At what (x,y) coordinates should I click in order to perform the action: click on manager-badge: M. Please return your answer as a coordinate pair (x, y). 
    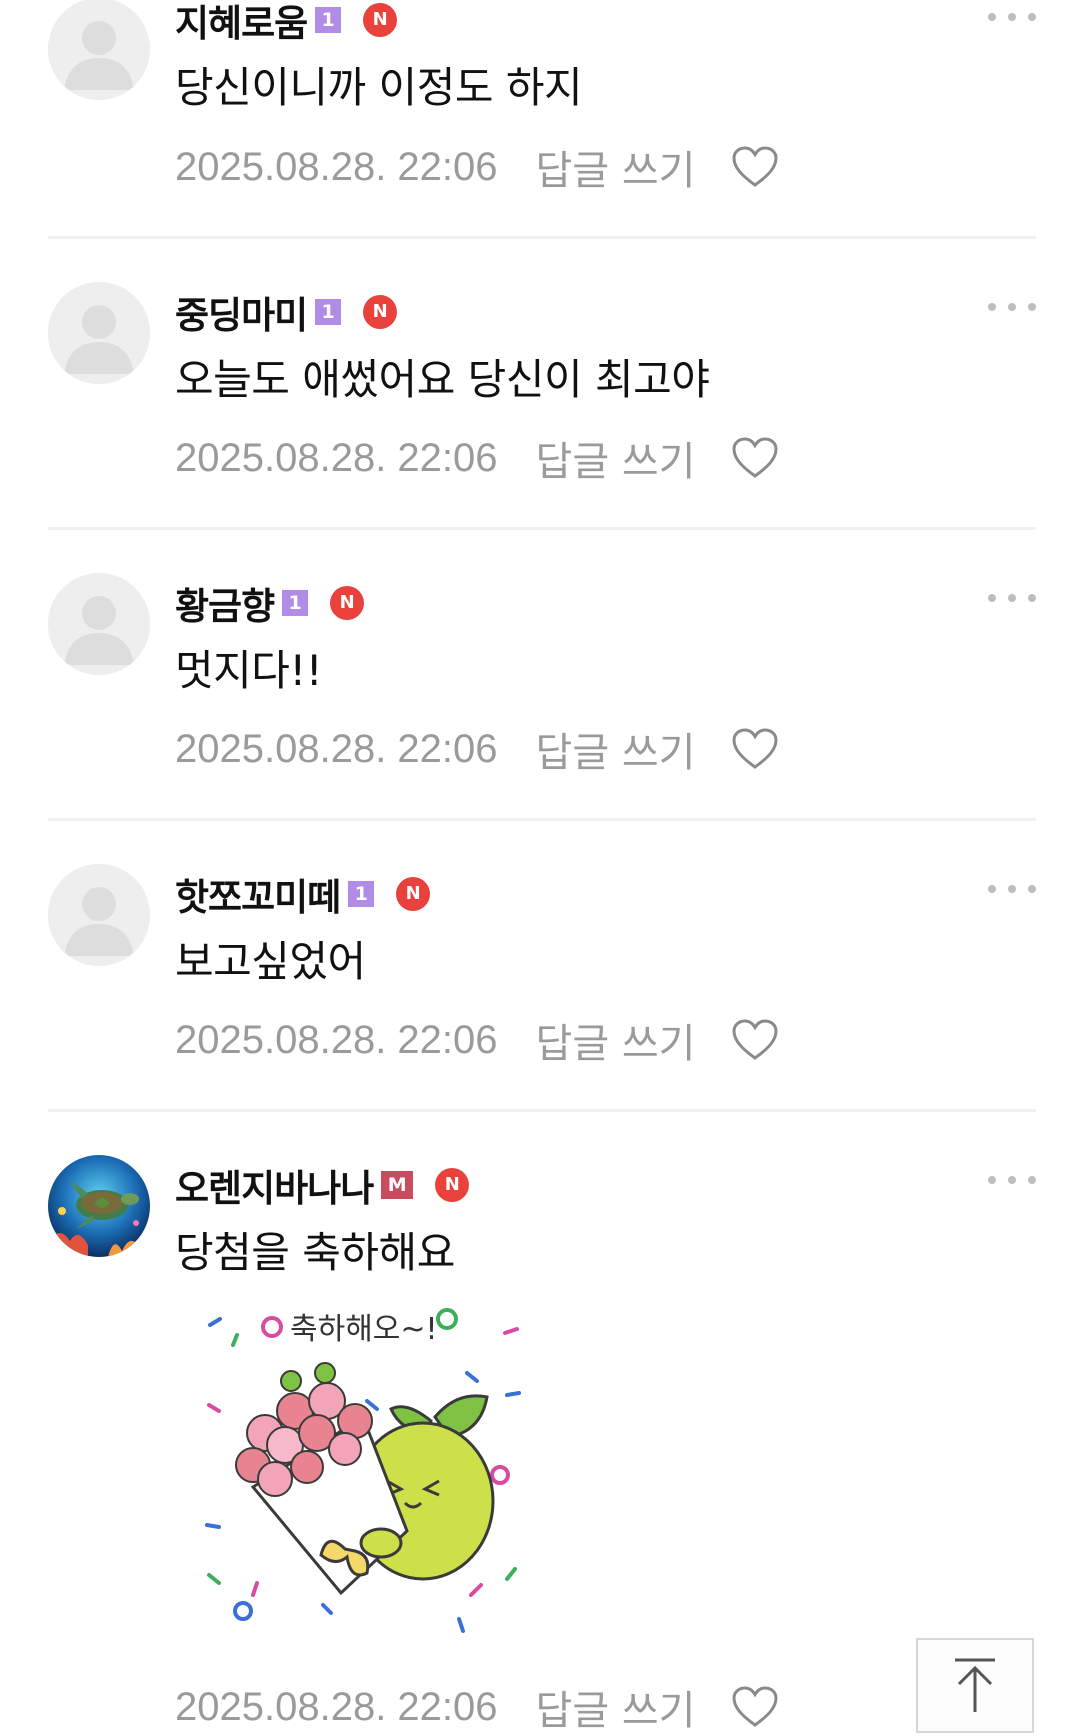
    Looking at the image, I should click on (397, 1185).